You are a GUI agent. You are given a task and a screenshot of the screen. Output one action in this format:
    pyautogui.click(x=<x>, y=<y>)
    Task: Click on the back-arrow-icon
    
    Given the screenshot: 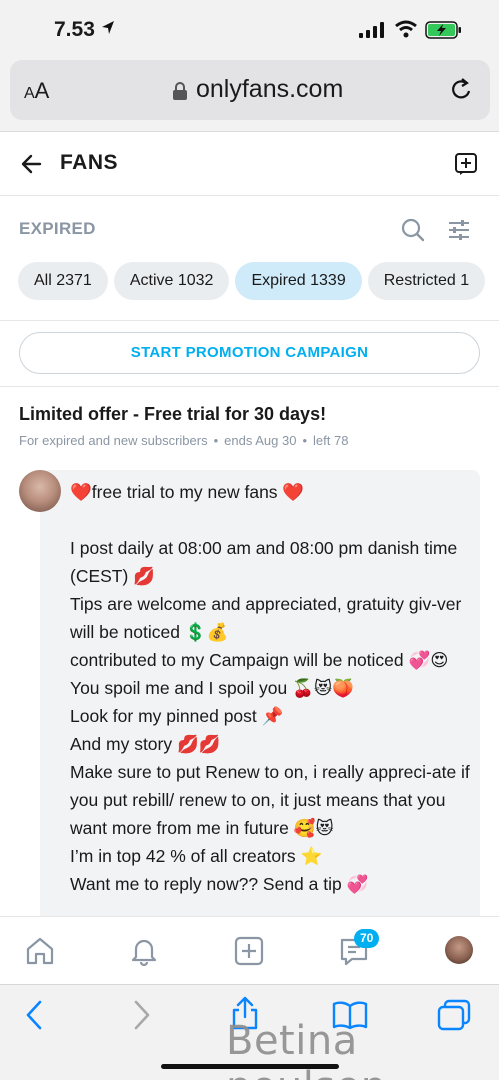 What is the action you would take?
    pyautogui.click(x=32, y=164)
    